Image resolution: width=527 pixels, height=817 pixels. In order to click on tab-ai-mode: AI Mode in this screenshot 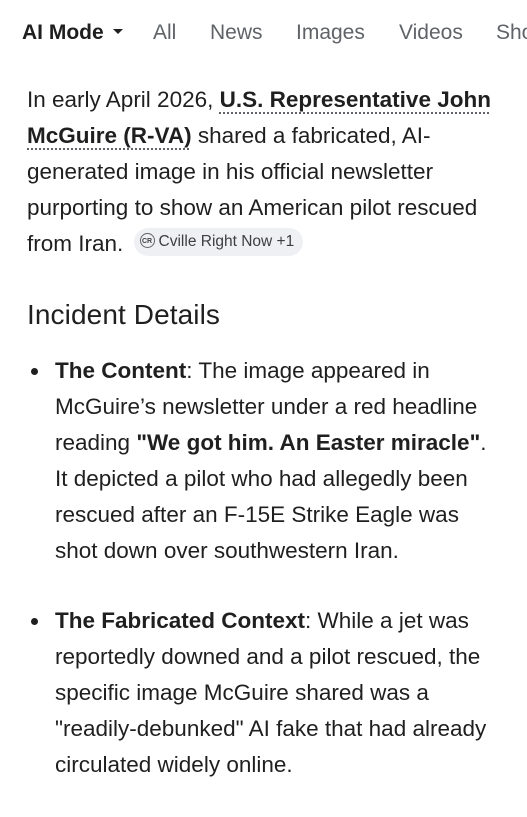, I will do `click(73, 33)`.